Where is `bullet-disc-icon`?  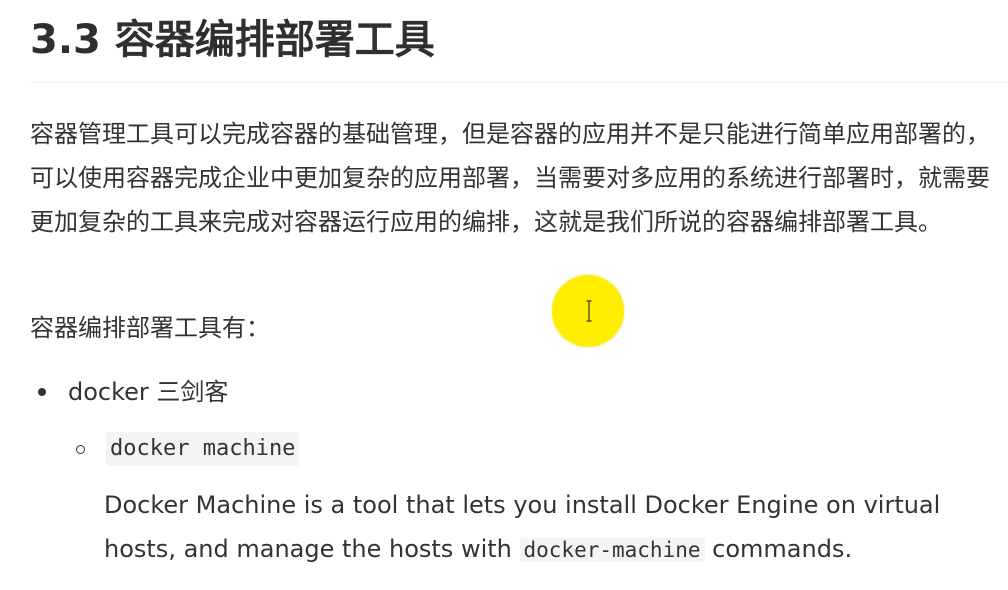
bullet-disc-icon is located at coordinates (42, 392).